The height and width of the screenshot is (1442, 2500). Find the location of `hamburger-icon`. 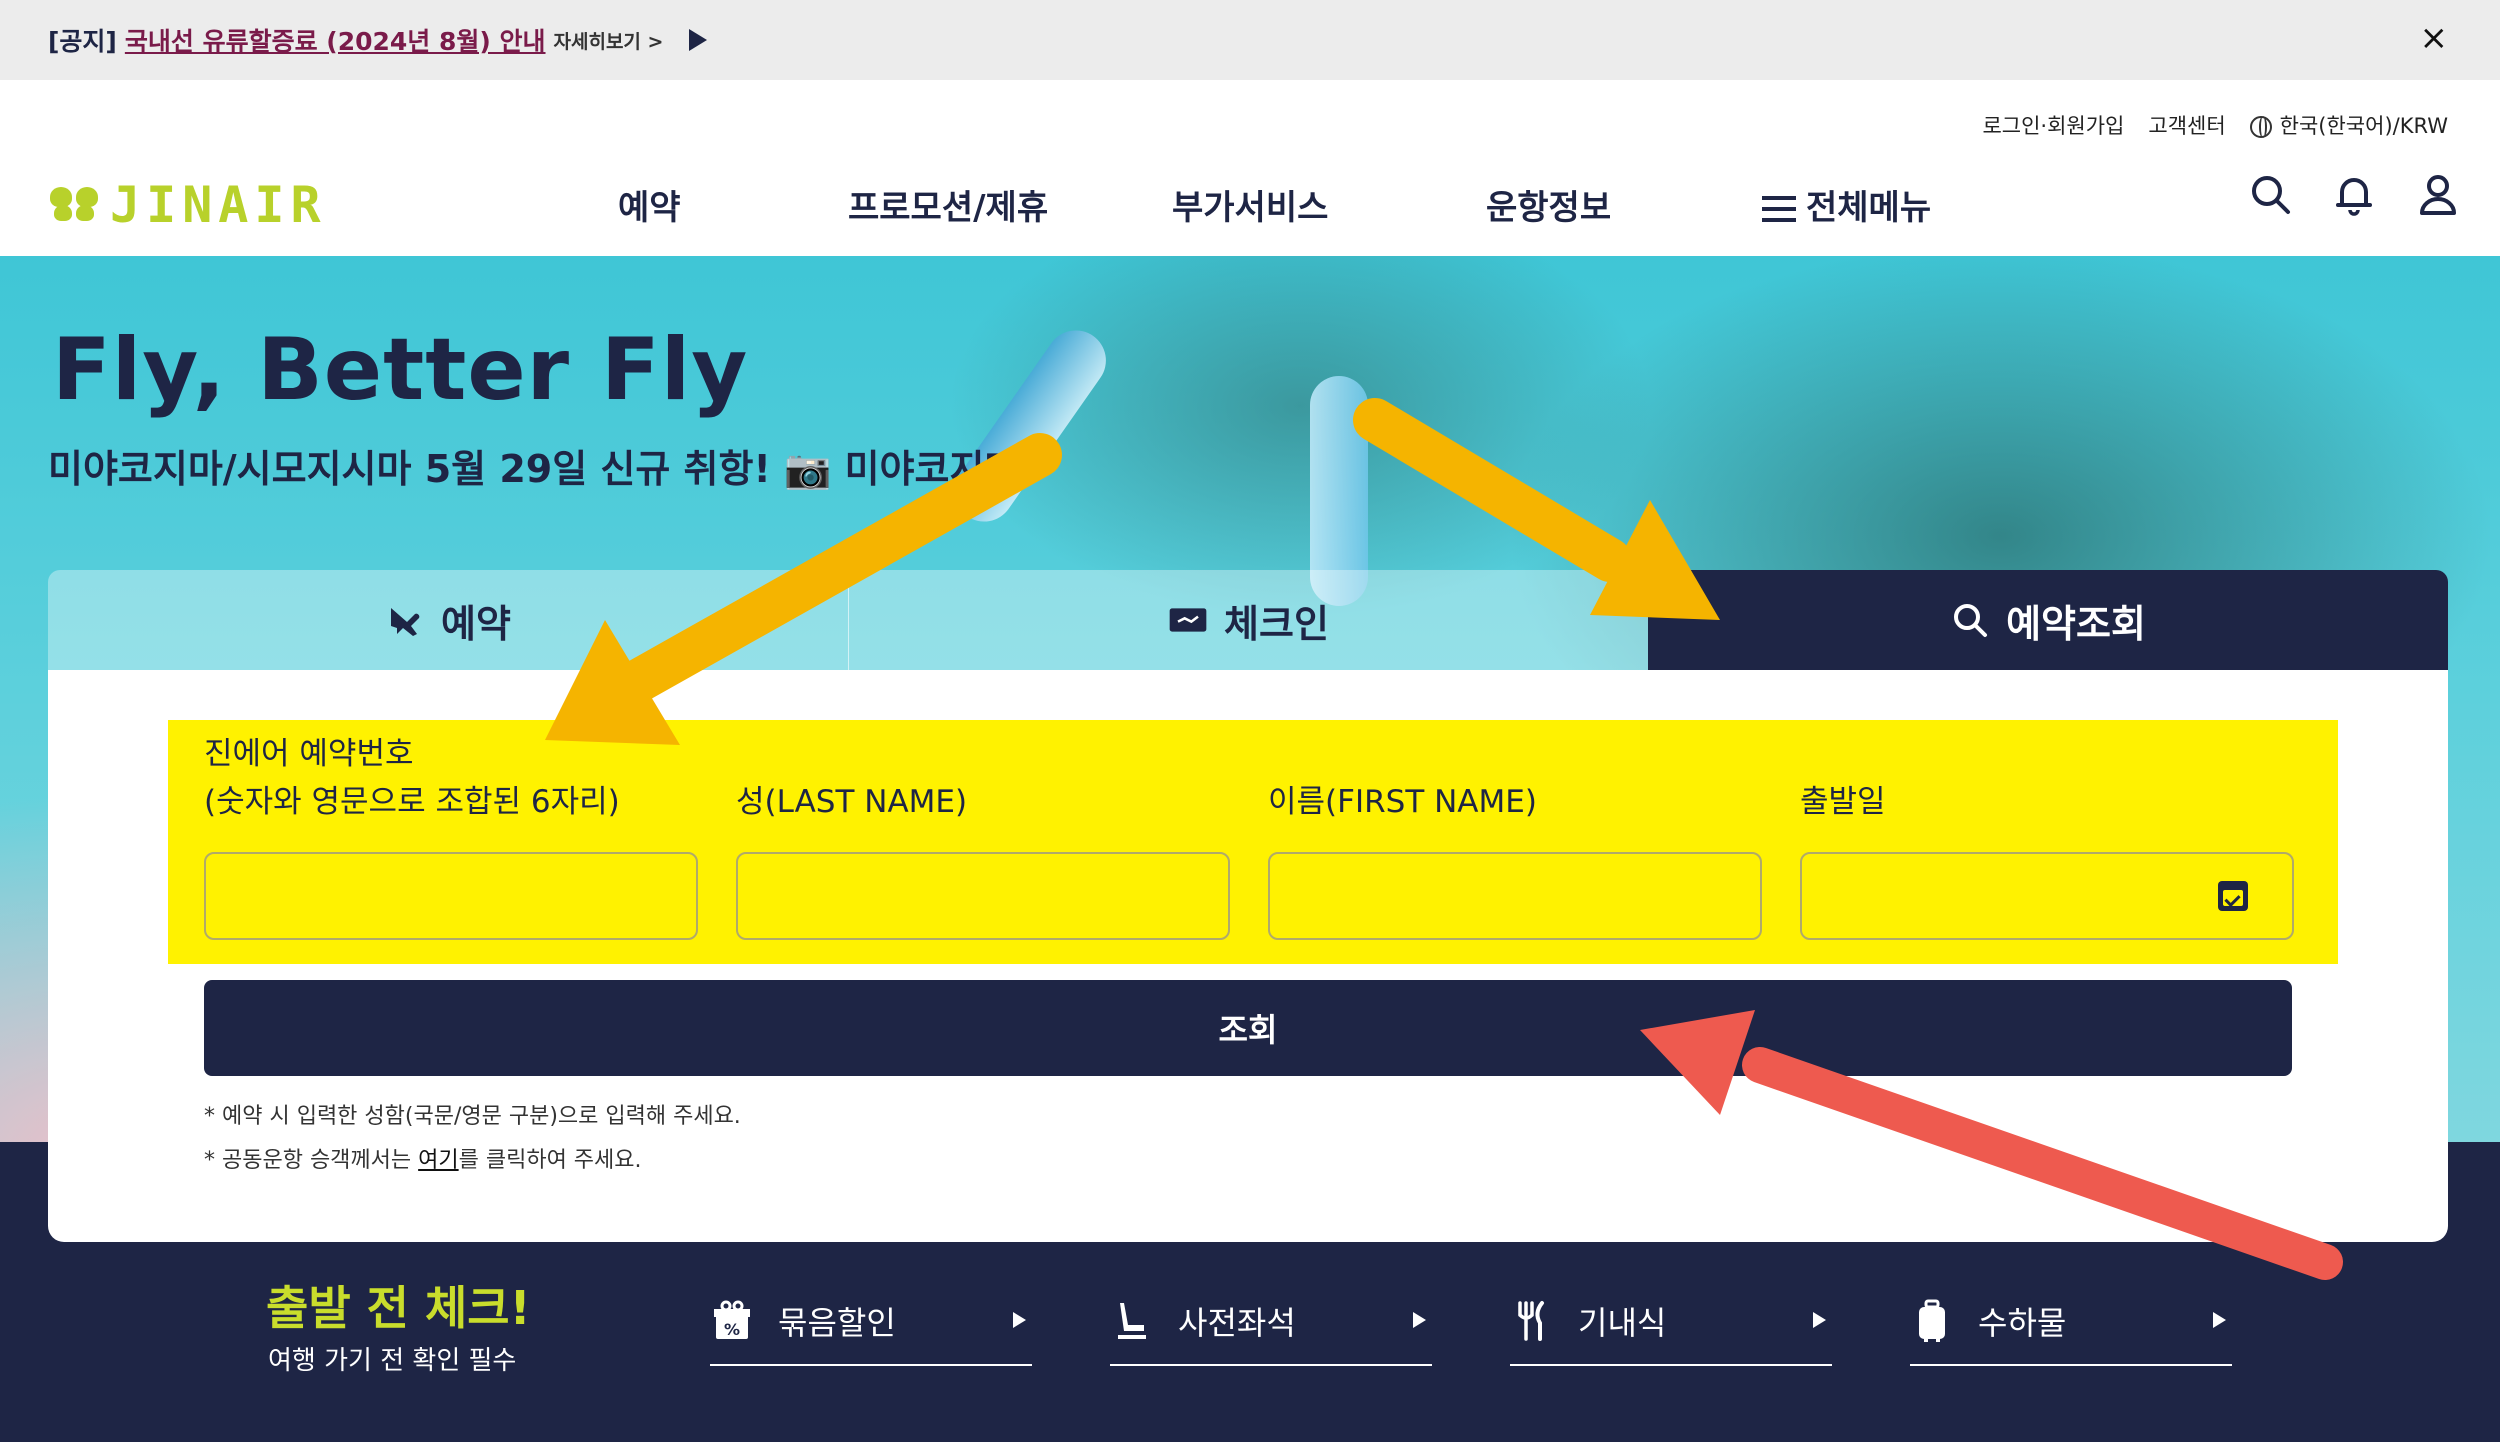

hamburger-icon is located at coordinates (1779, 209).